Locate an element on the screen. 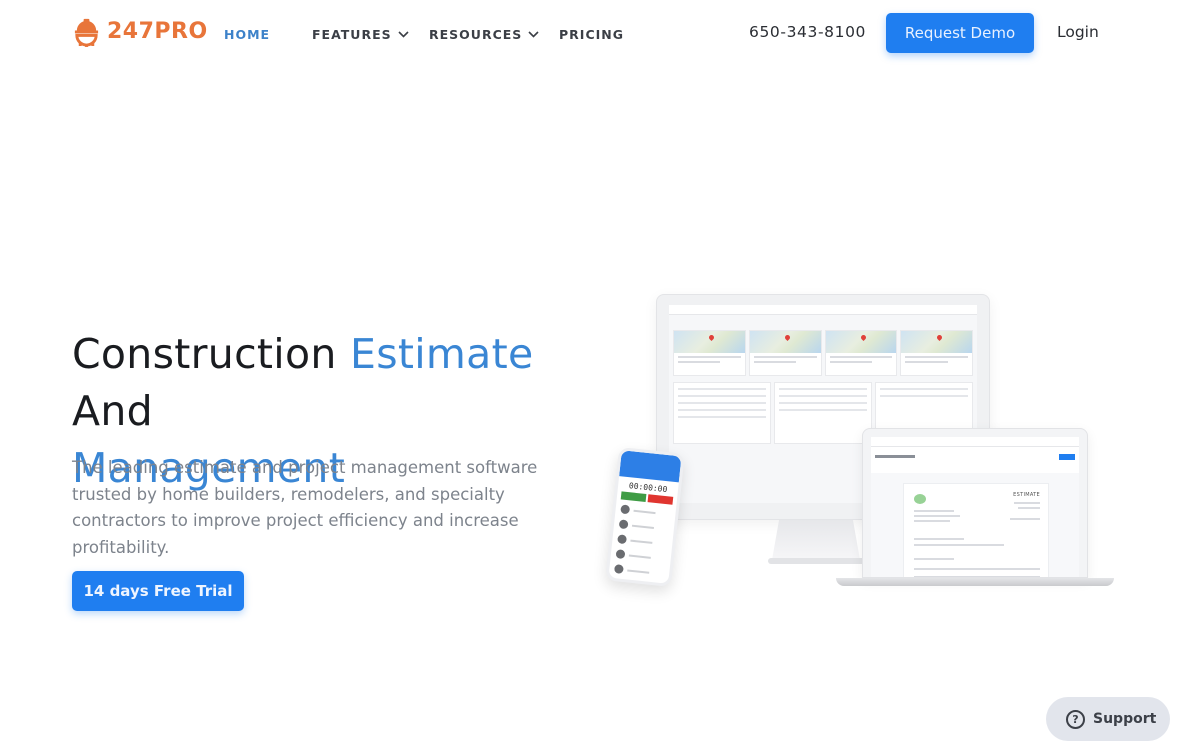 The image size is (1190, 753). support-button: ? Support is located at coordinates (1108, 719).